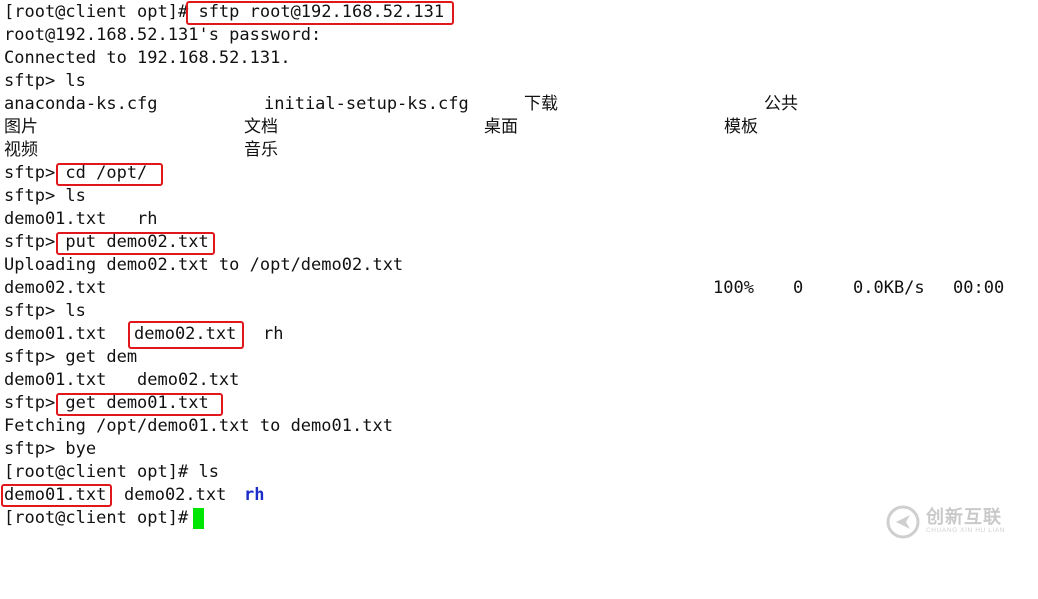 This screenshot has width=1038, height=599. What do you see at coordinates (501, 127) in the screenshot?
I see `listing-item: 桌面` at bounding box center [501, 127].